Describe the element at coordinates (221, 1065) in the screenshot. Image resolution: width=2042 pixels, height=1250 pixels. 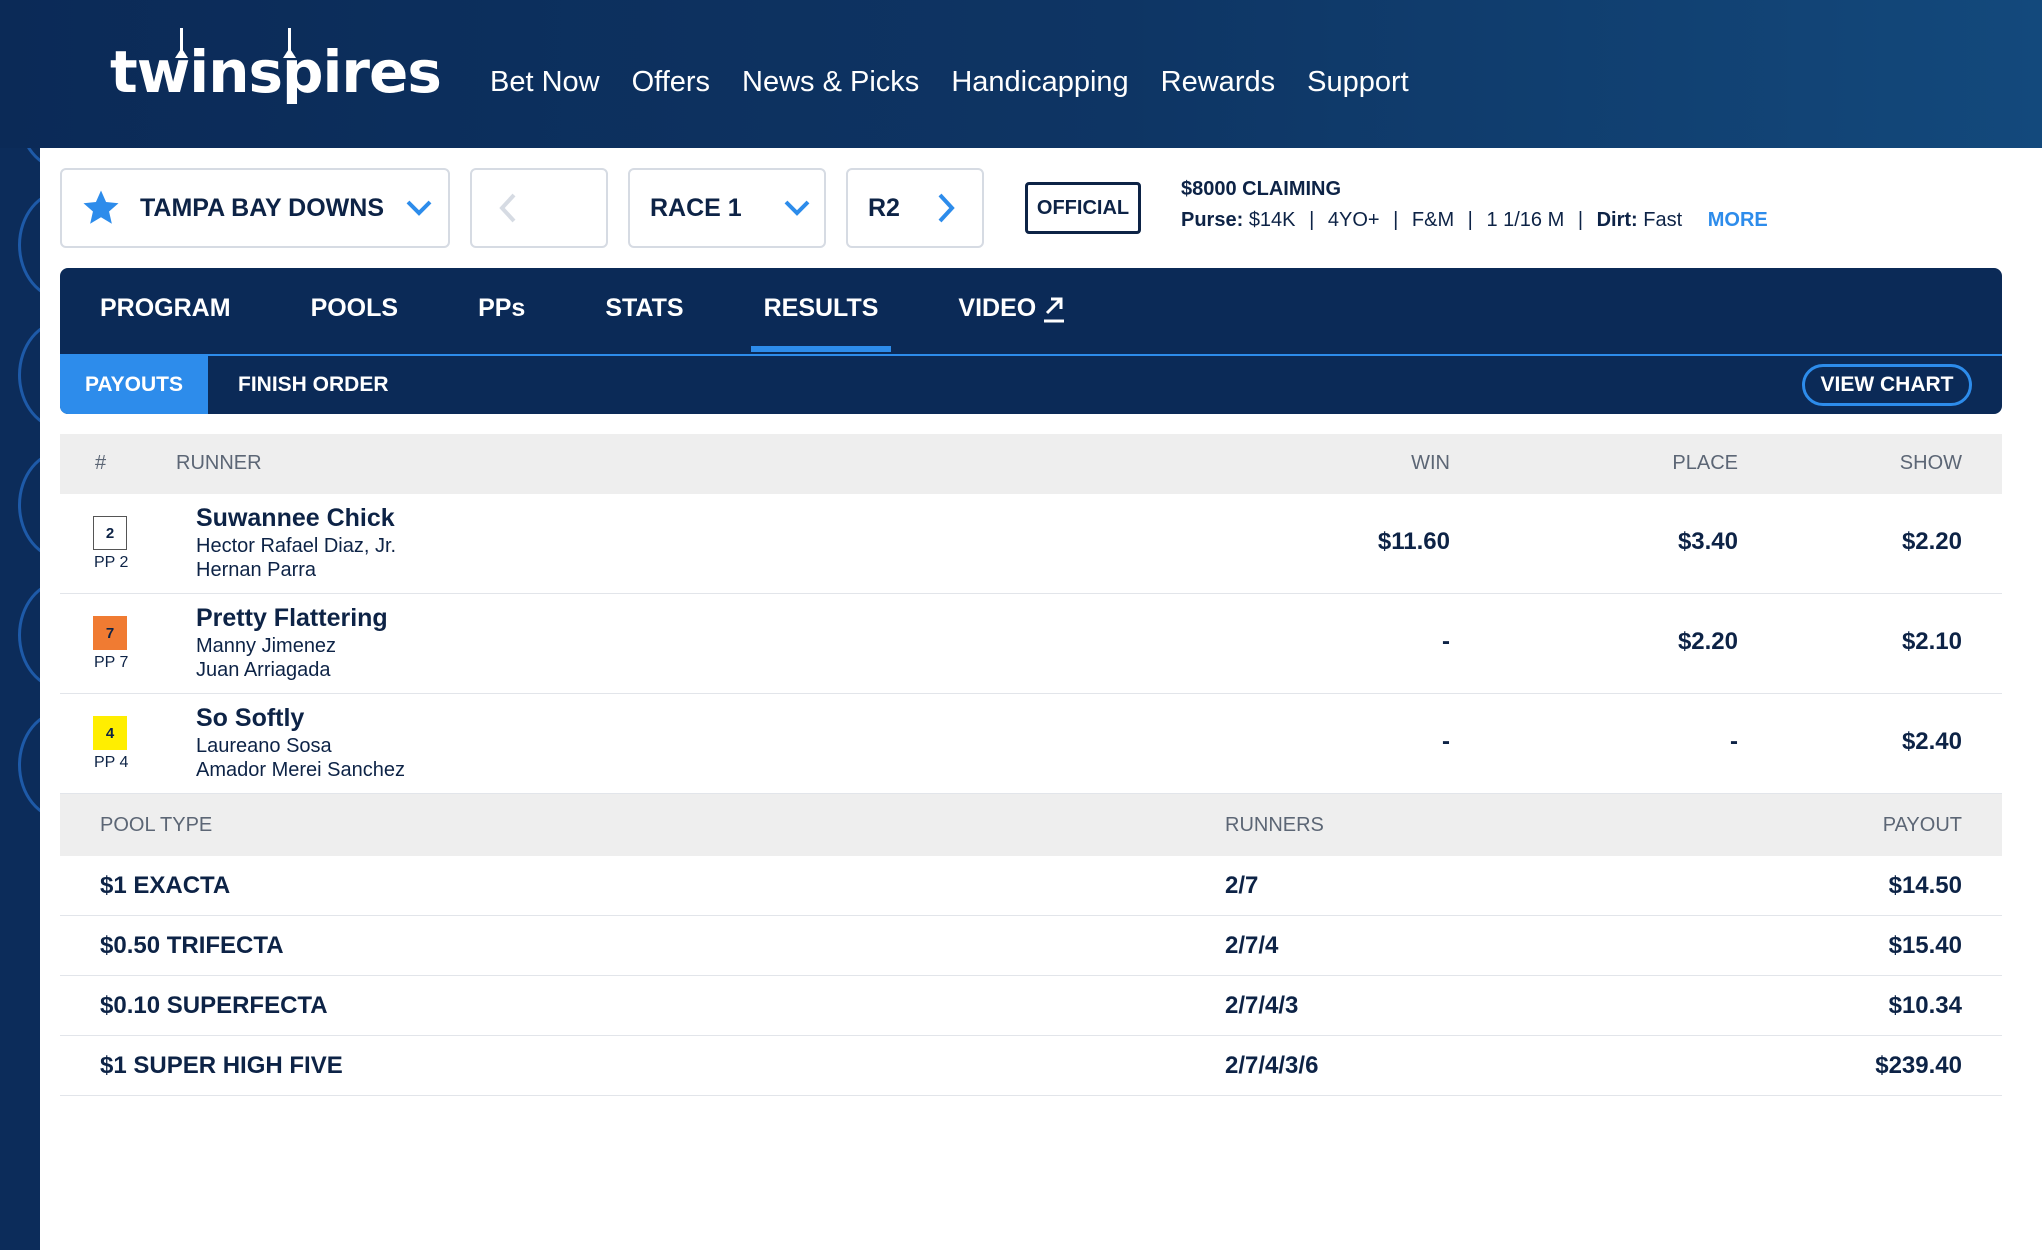
I see `pool-type: $1 SUPER HIGH FIVE` at that location.